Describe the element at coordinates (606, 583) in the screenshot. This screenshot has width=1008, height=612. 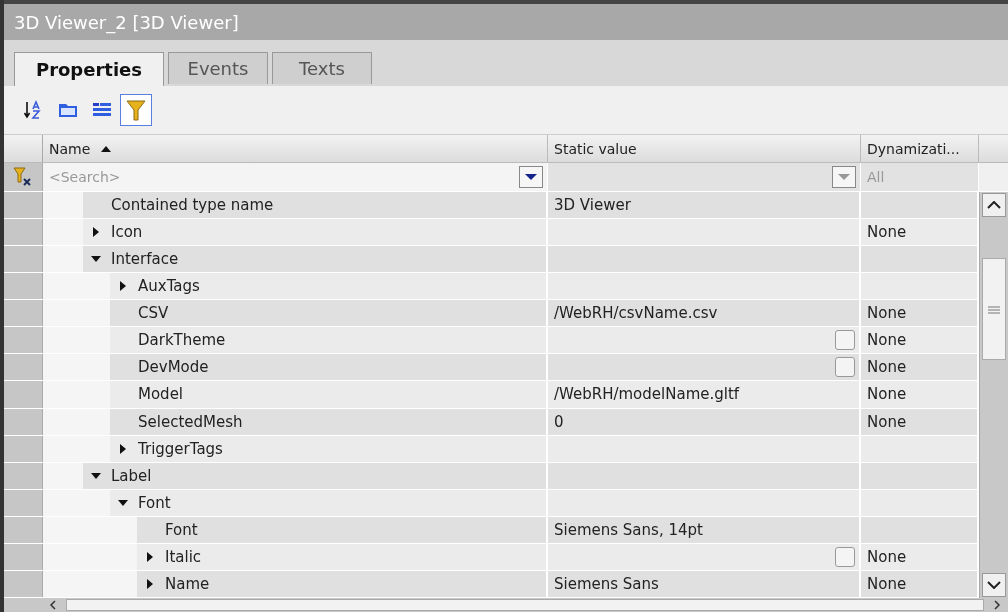
I see `property-value: Siemens Sans` at that location.